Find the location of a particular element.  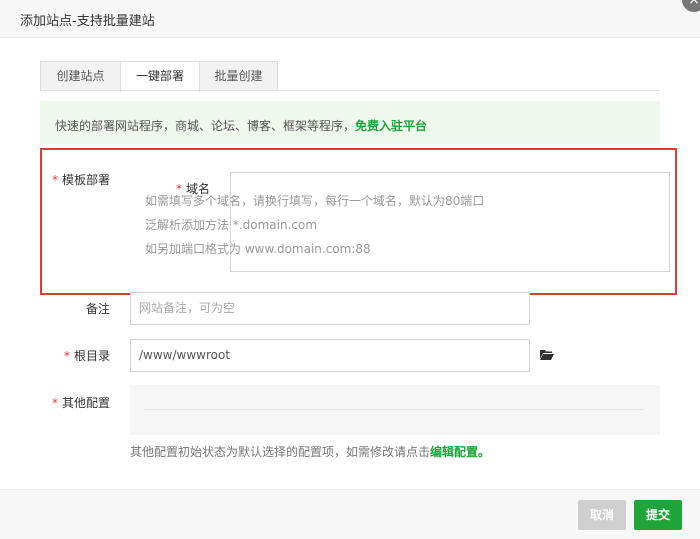

root-dir-label: * 根目录 is located at coordinates (87, 355).